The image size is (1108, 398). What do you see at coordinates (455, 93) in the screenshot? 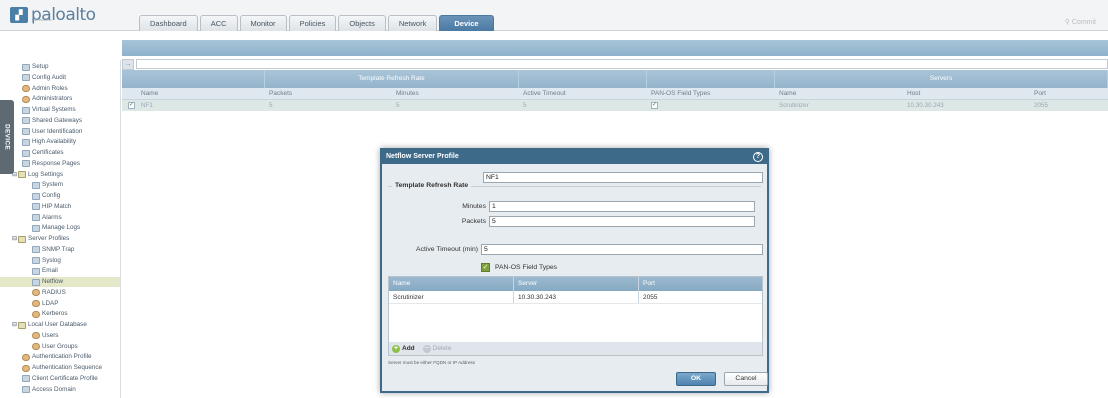
I see `col-minutes: Minutes` at bounding box center [455, 93].